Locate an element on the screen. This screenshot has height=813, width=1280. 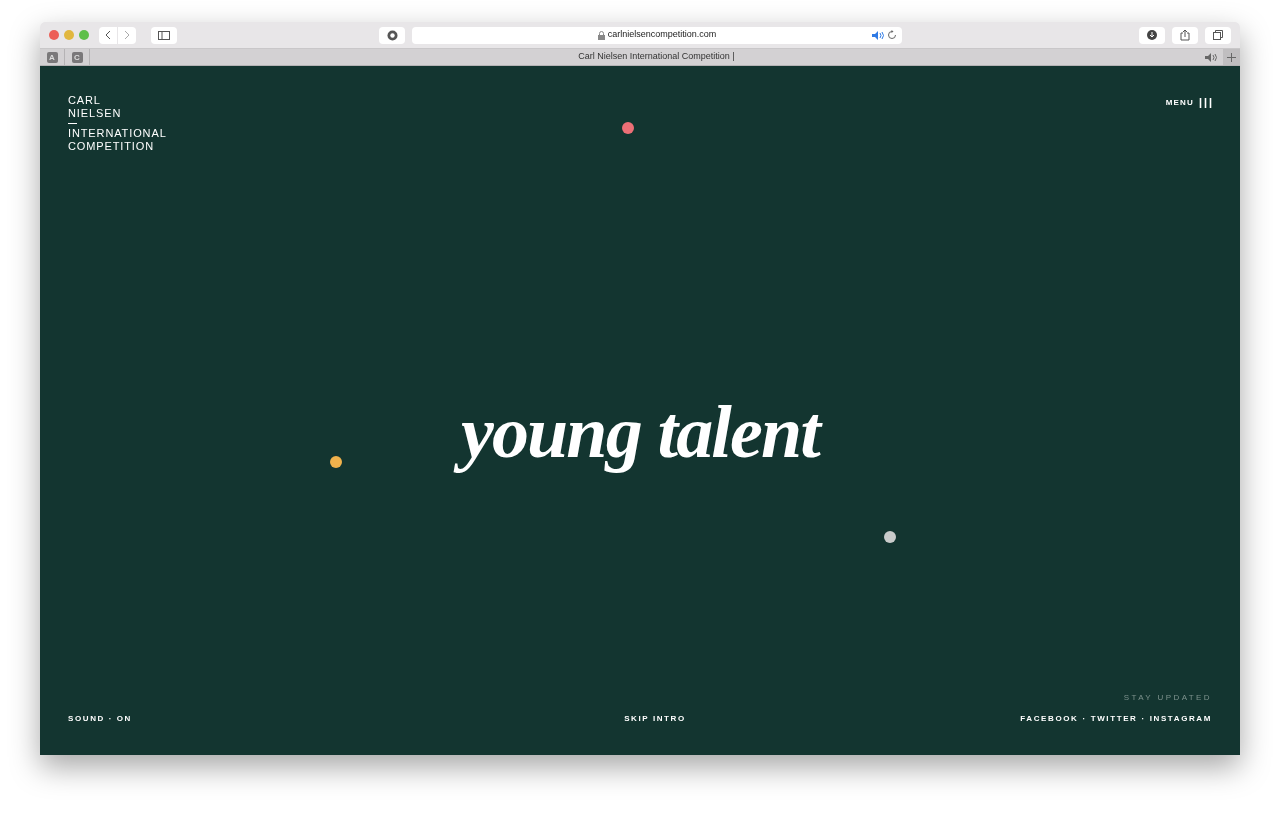
lock-icon is located at coordinates (601, 35).